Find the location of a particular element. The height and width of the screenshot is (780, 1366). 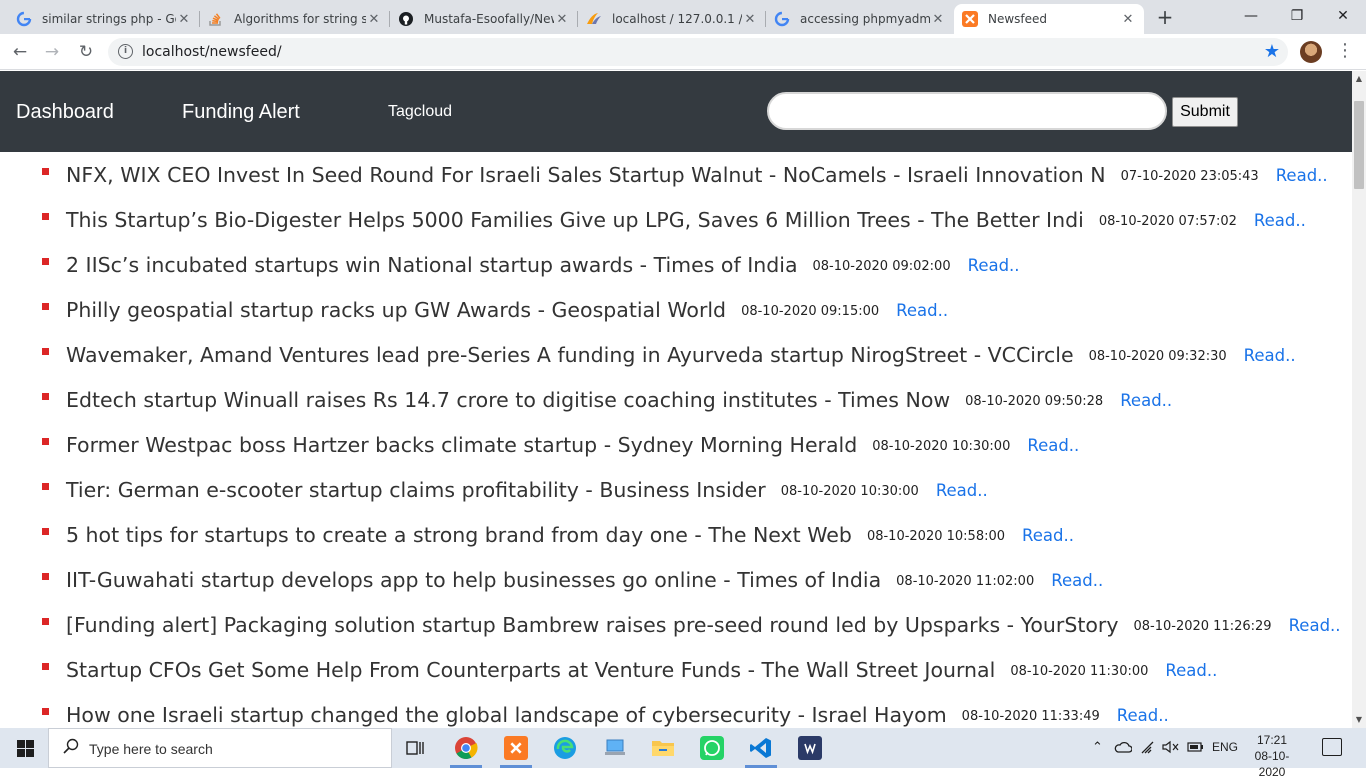

site-info-icon: i is located at coordinates (125, 51).